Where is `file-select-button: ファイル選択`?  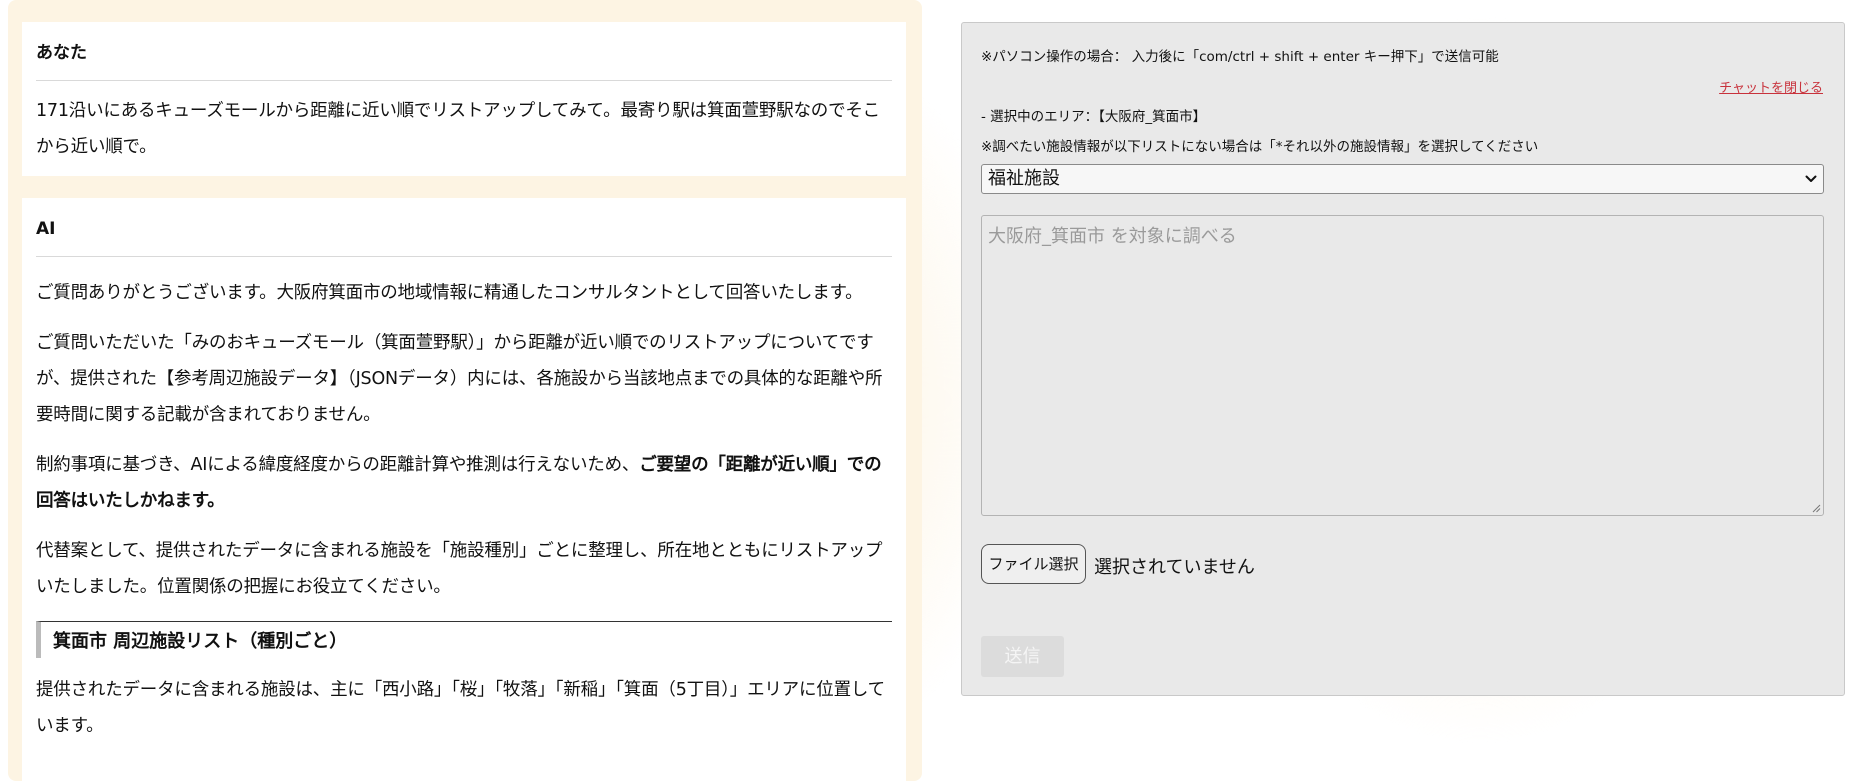
file-select-button: ファイル選択 is located at coordinates (1033, 564).